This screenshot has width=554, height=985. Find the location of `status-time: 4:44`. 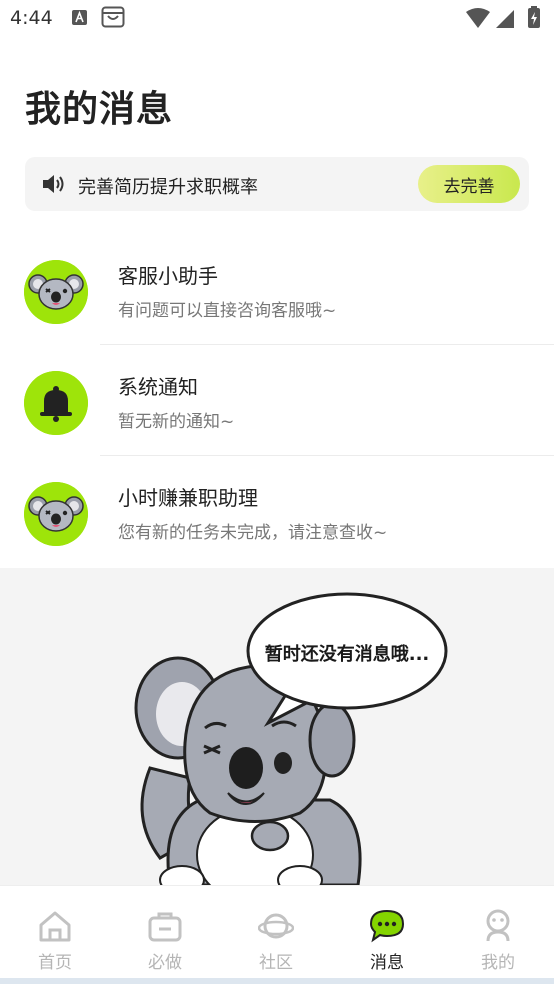

status-time: 4:44 is located at coordinates (31, 18).